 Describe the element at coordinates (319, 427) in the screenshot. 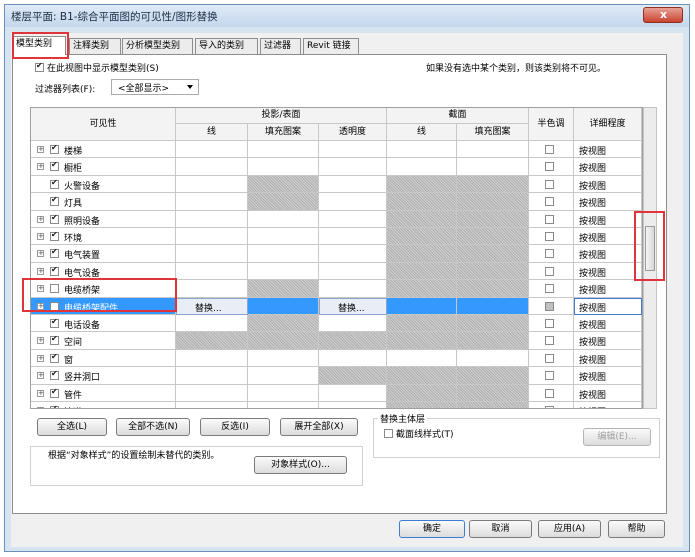

I see `expand-all-button: 展开全部(X)` at that location.